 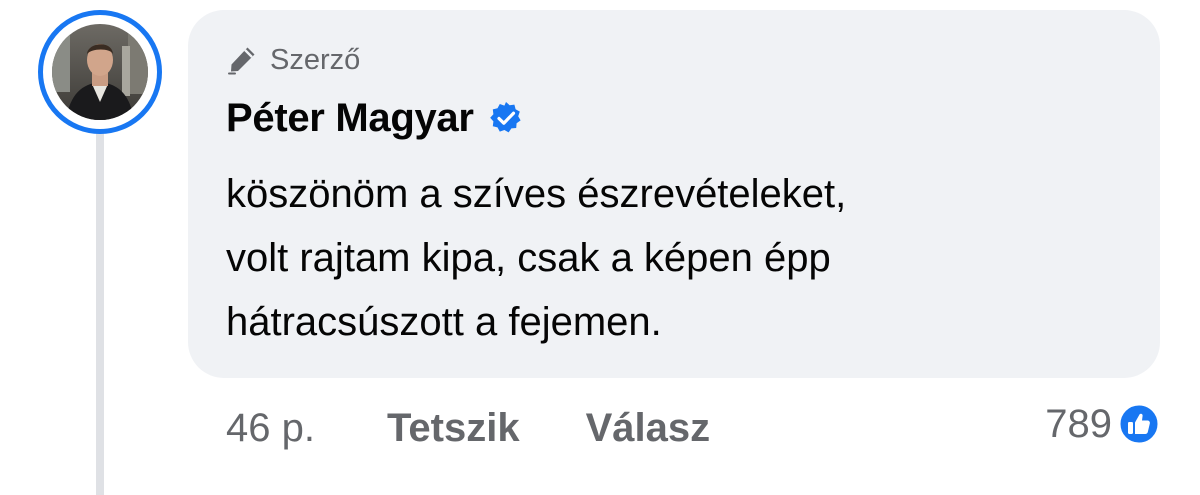 What do you see at coordinates (506, 118) in the screenshot?
I see `verified-badge-icon` at bounding box center [506, 118].